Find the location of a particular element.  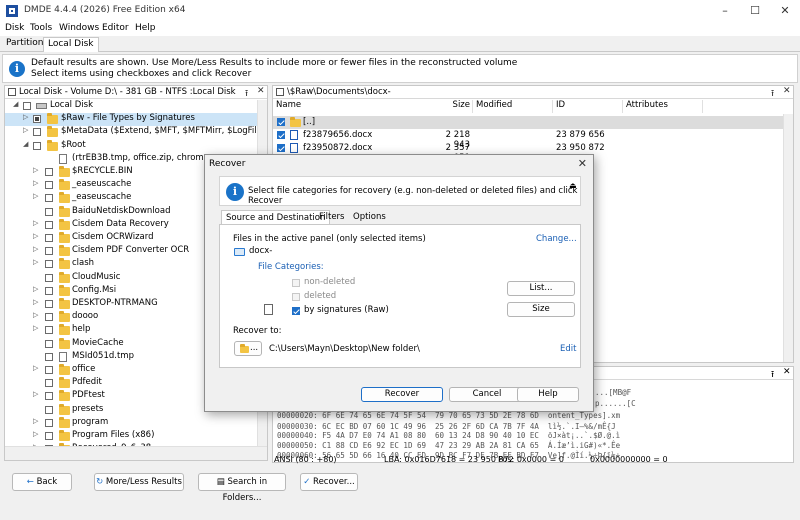

menu-editor: Editor is located at coordinates (115, 28).